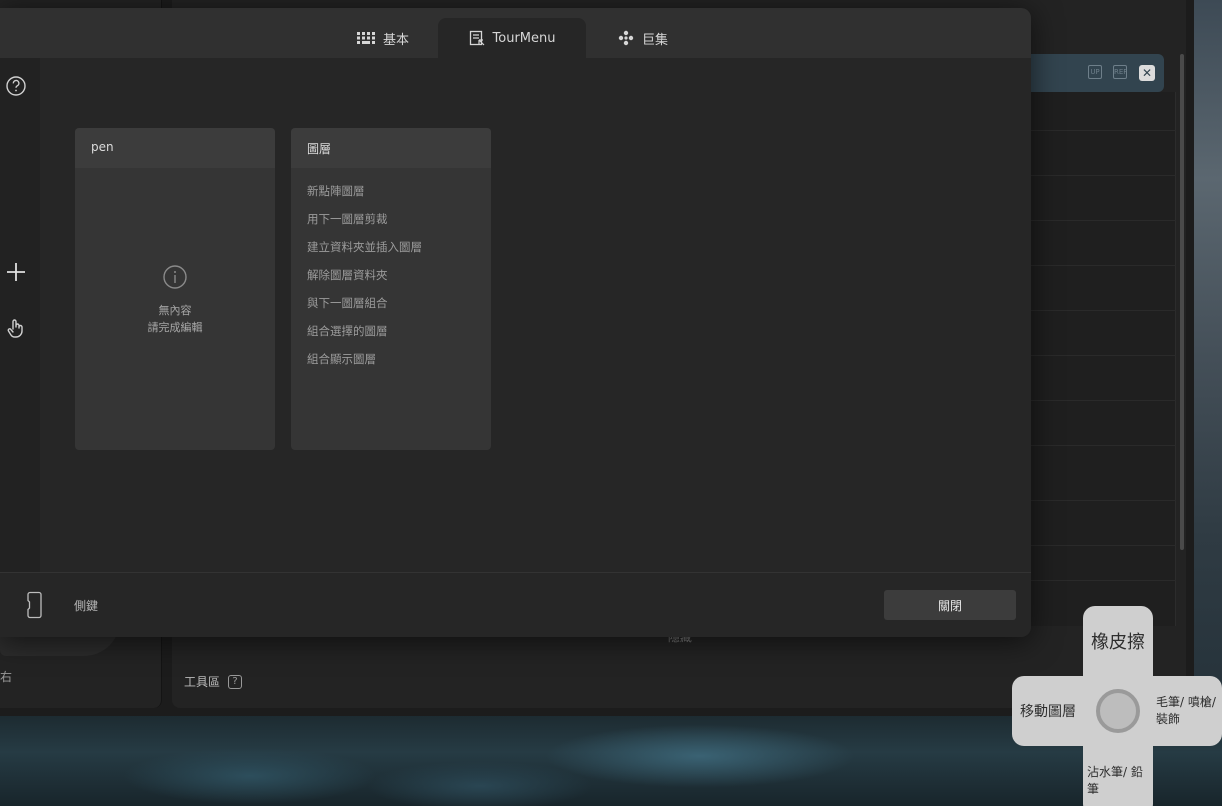  Describe the element at coordinates (391, 309) in the screenshot. I see `list-item: 與下一圖層組合` at that location.